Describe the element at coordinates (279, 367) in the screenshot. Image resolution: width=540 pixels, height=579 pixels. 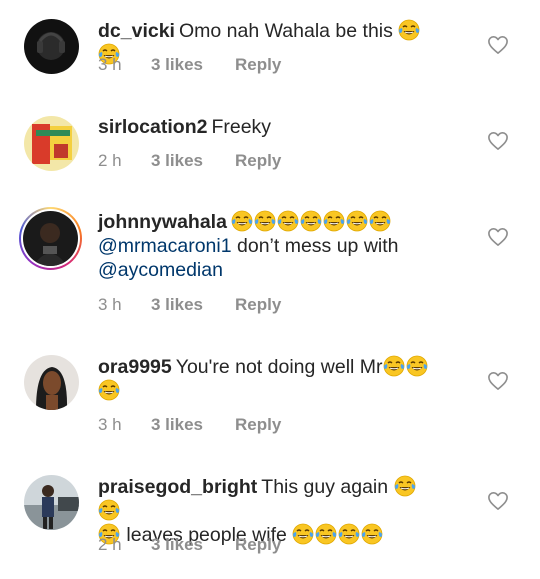
I see `comment-body: You're not doing well Mr` at that location.